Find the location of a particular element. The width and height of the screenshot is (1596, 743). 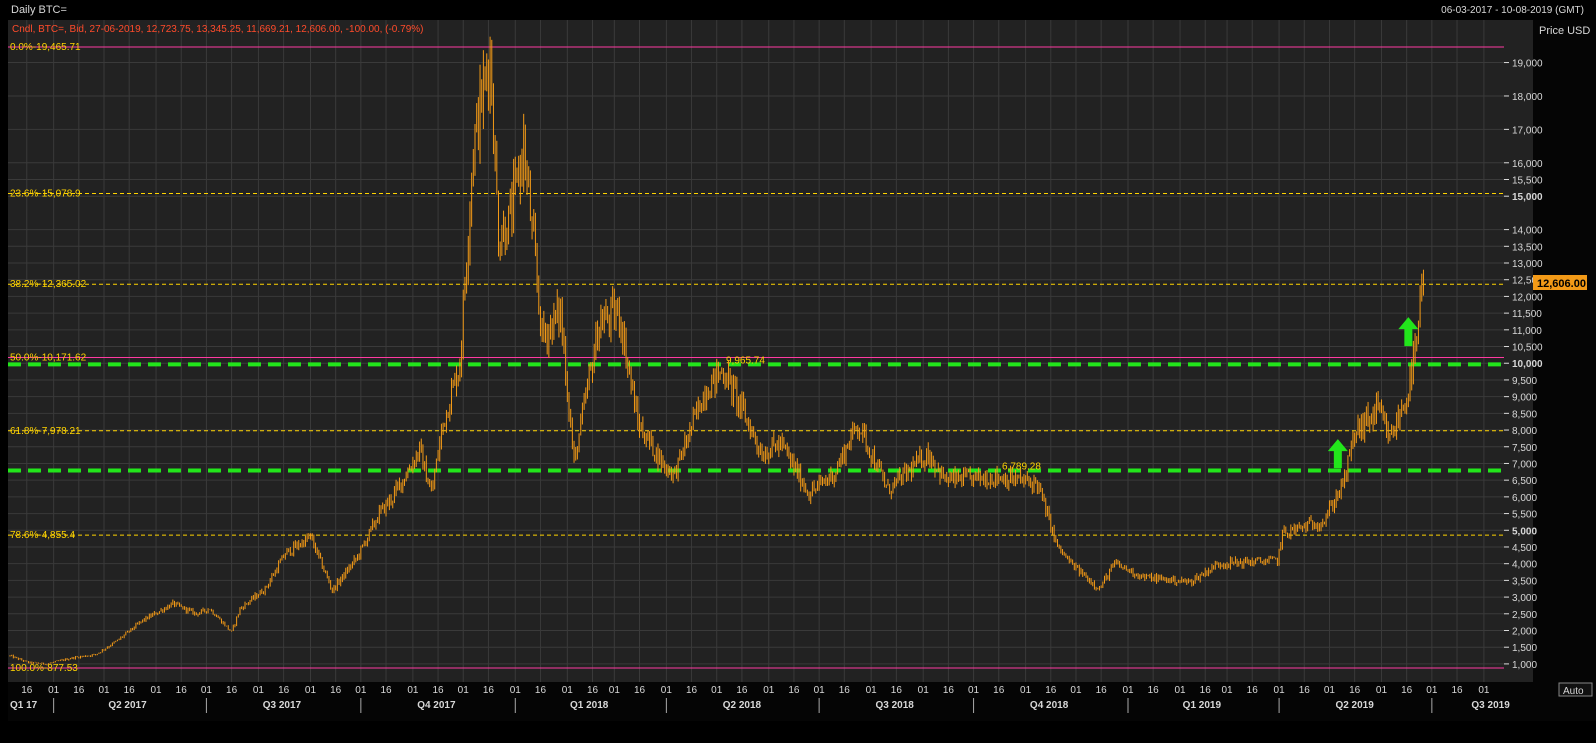

y-tick-label: 1,000 is located at coordinates (1524, 665).